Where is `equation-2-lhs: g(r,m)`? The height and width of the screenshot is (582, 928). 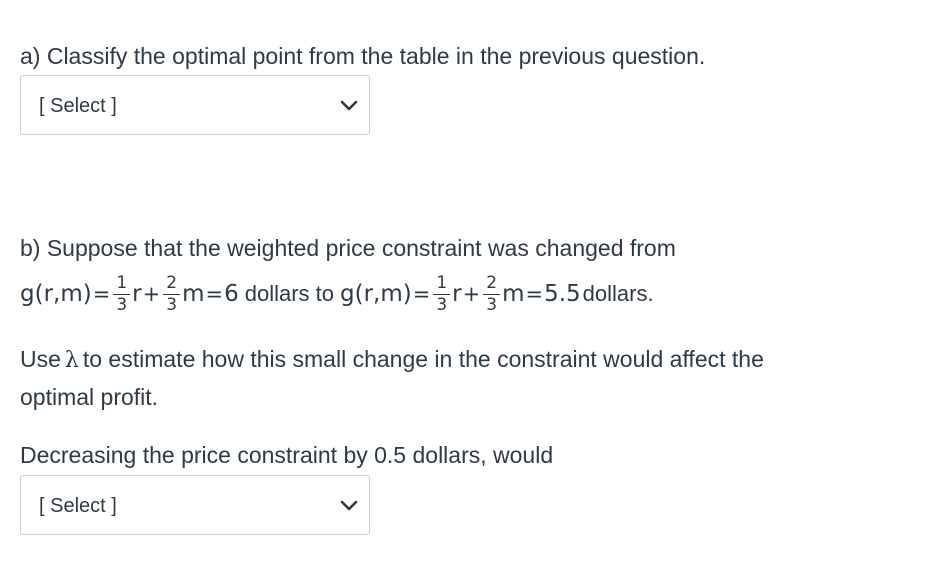 equation-2-lhs: g(r,m) is located at coordinates (376, 294).